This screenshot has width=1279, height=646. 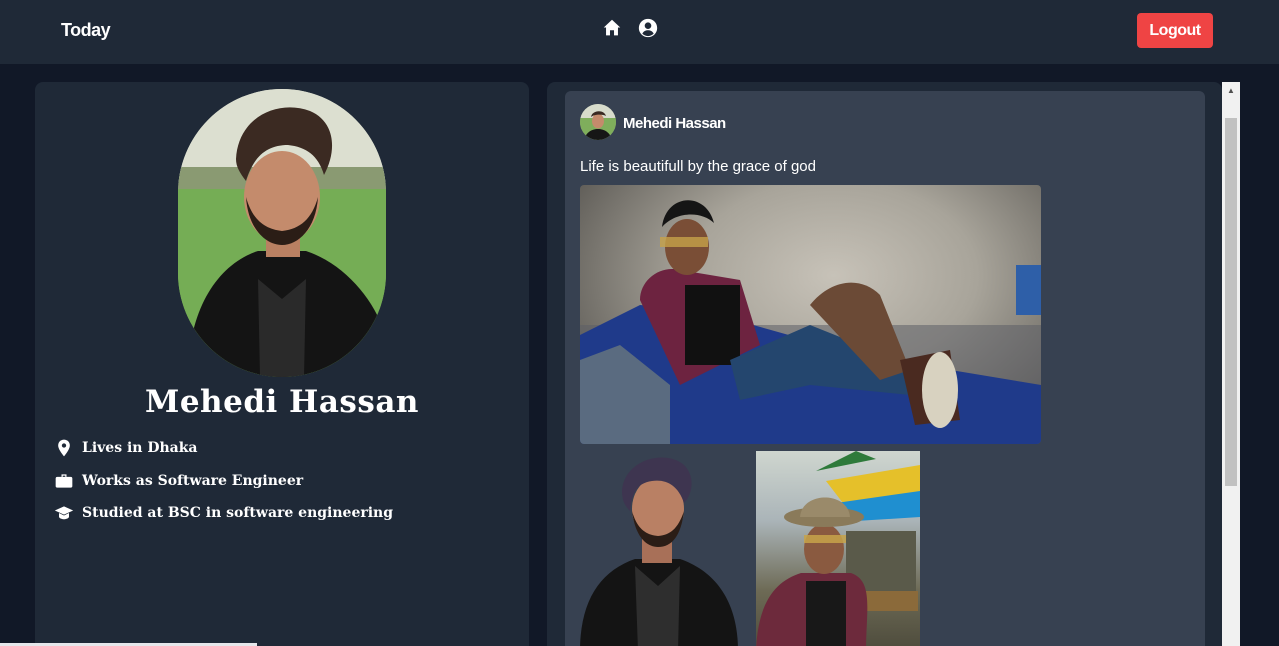 I want to click on post-author-avatar, so click(x=598, y=122).